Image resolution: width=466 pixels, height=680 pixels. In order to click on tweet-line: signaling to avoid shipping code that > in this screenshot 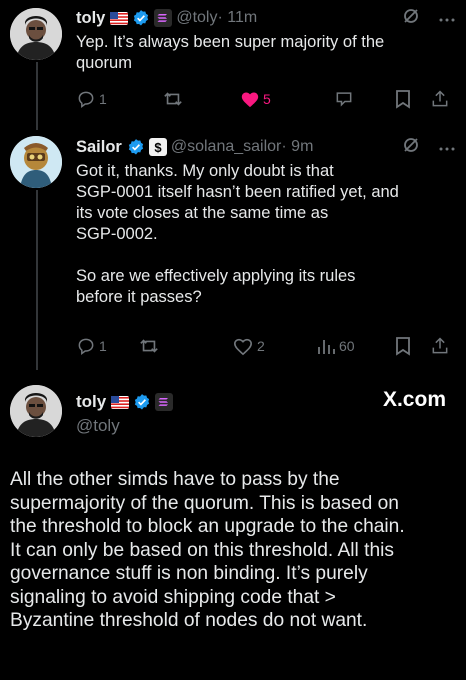, I will do `click(173, 597)`.